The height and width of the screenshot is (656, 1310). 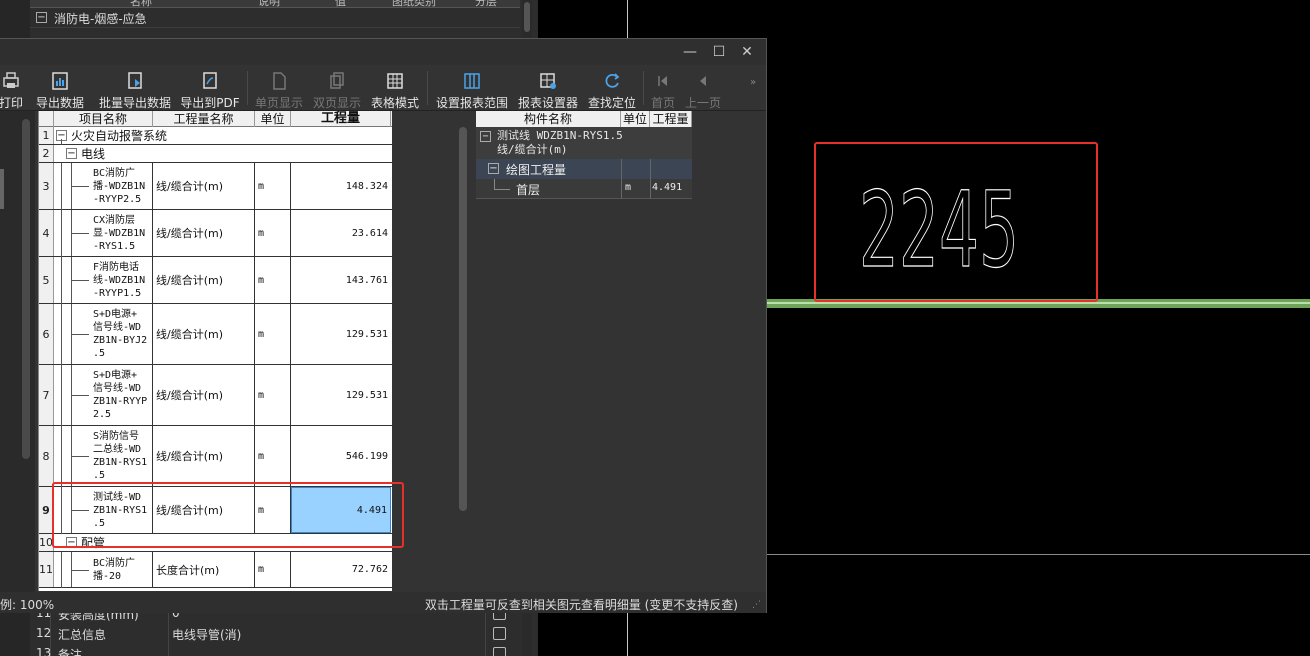 I want to click on batch-export-button: 批量导出数据, so click(x=135, y=88).